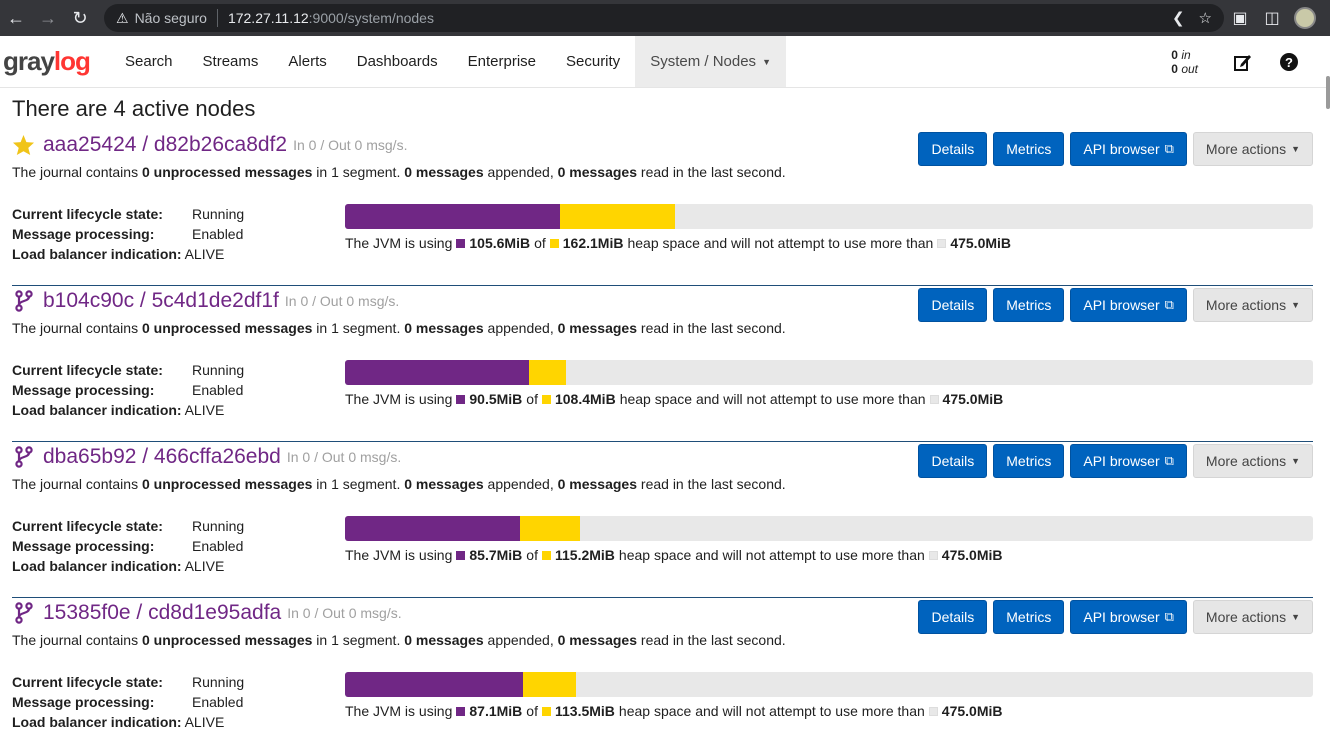  Describe the element at coordinates (161, 301) in the screenshot. I see `node-name-link: b104c90c / 5c4d1de2df1f` at that location.